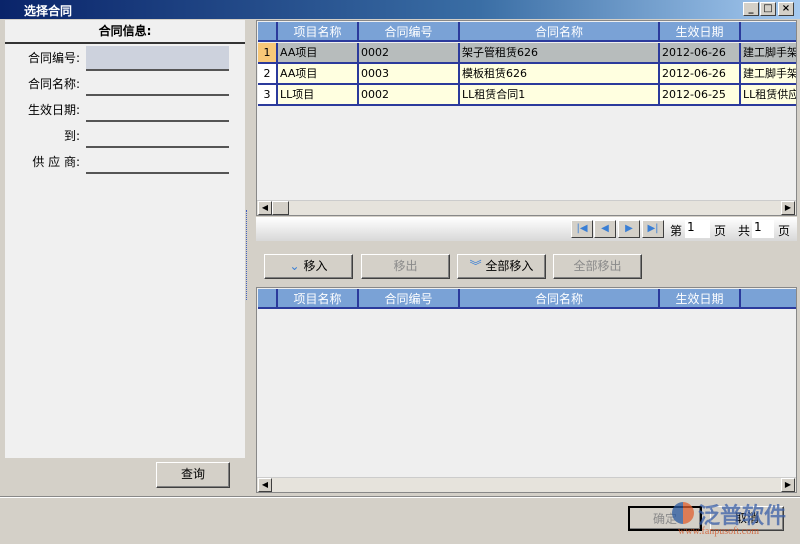 The image size is (800, 544). I want to click on row-number: 2, so click(268, 74).